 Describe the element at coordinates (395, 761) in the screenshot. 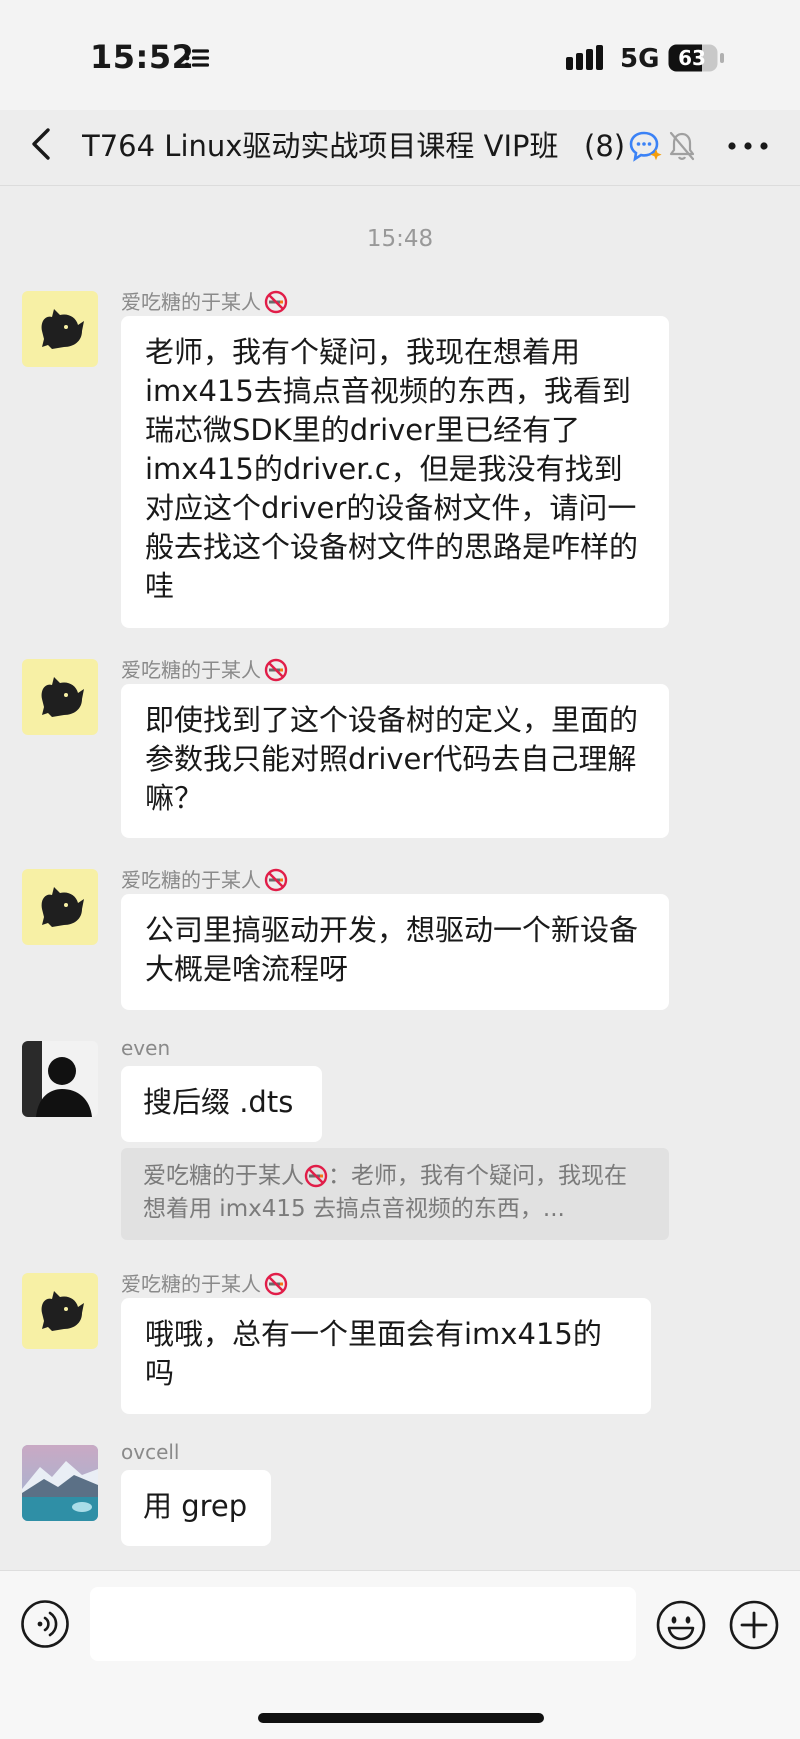

I see `message-bubble: 即使找到了这个设备树的定义，里面的参数我只能对照driver代码去自己理解嘛？` at that location.